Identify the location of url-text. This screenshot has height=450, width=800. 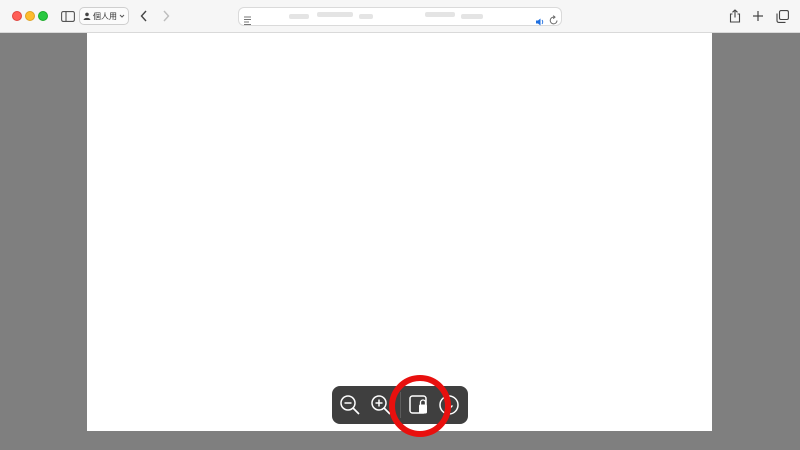
(299, 16).